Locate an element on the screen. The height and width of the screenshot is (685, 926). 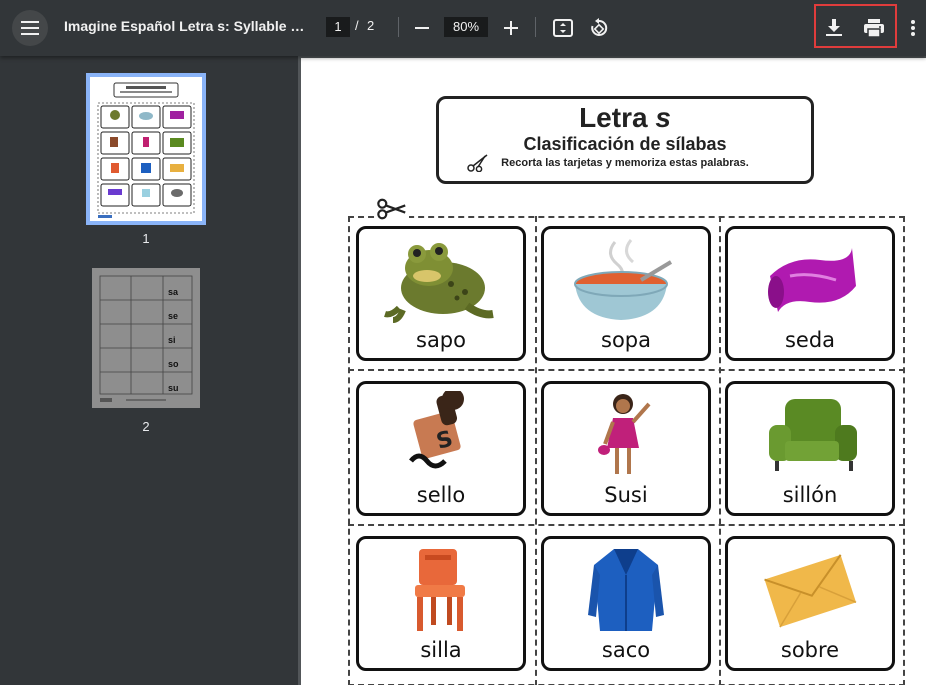
card-word: sobre is located at coordinates (810, 650).